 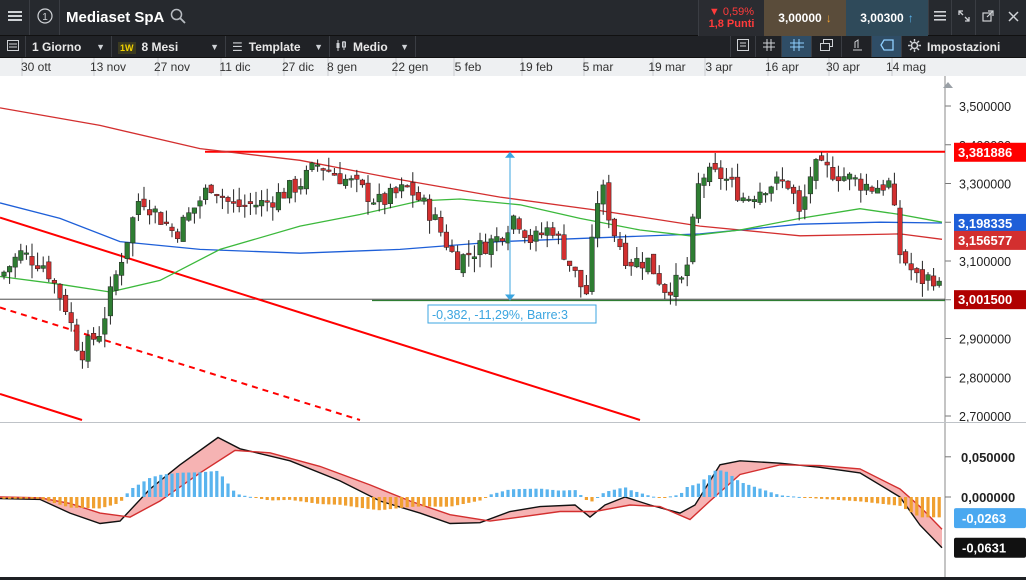 I want to click on x-tick-label: 11 dic, so click(x=234, y=67).